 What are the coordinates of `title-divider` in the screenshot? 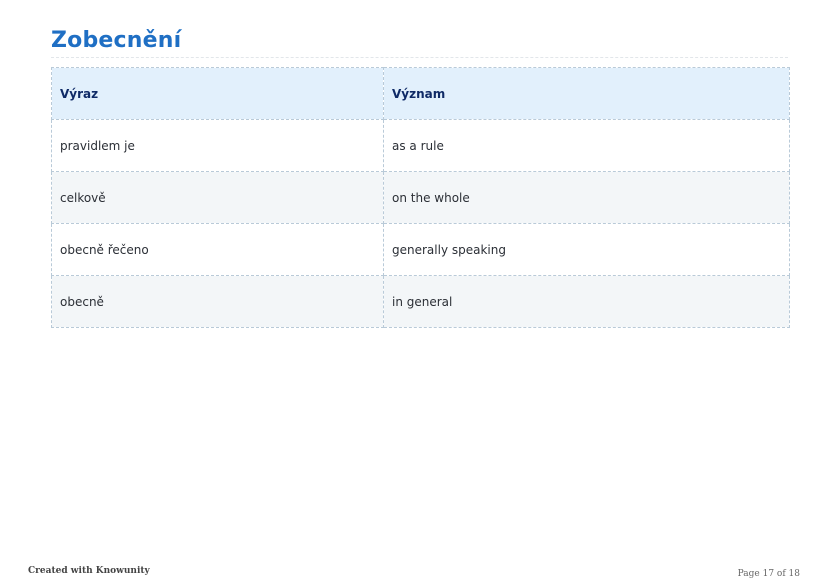 It's located at (419, 57).